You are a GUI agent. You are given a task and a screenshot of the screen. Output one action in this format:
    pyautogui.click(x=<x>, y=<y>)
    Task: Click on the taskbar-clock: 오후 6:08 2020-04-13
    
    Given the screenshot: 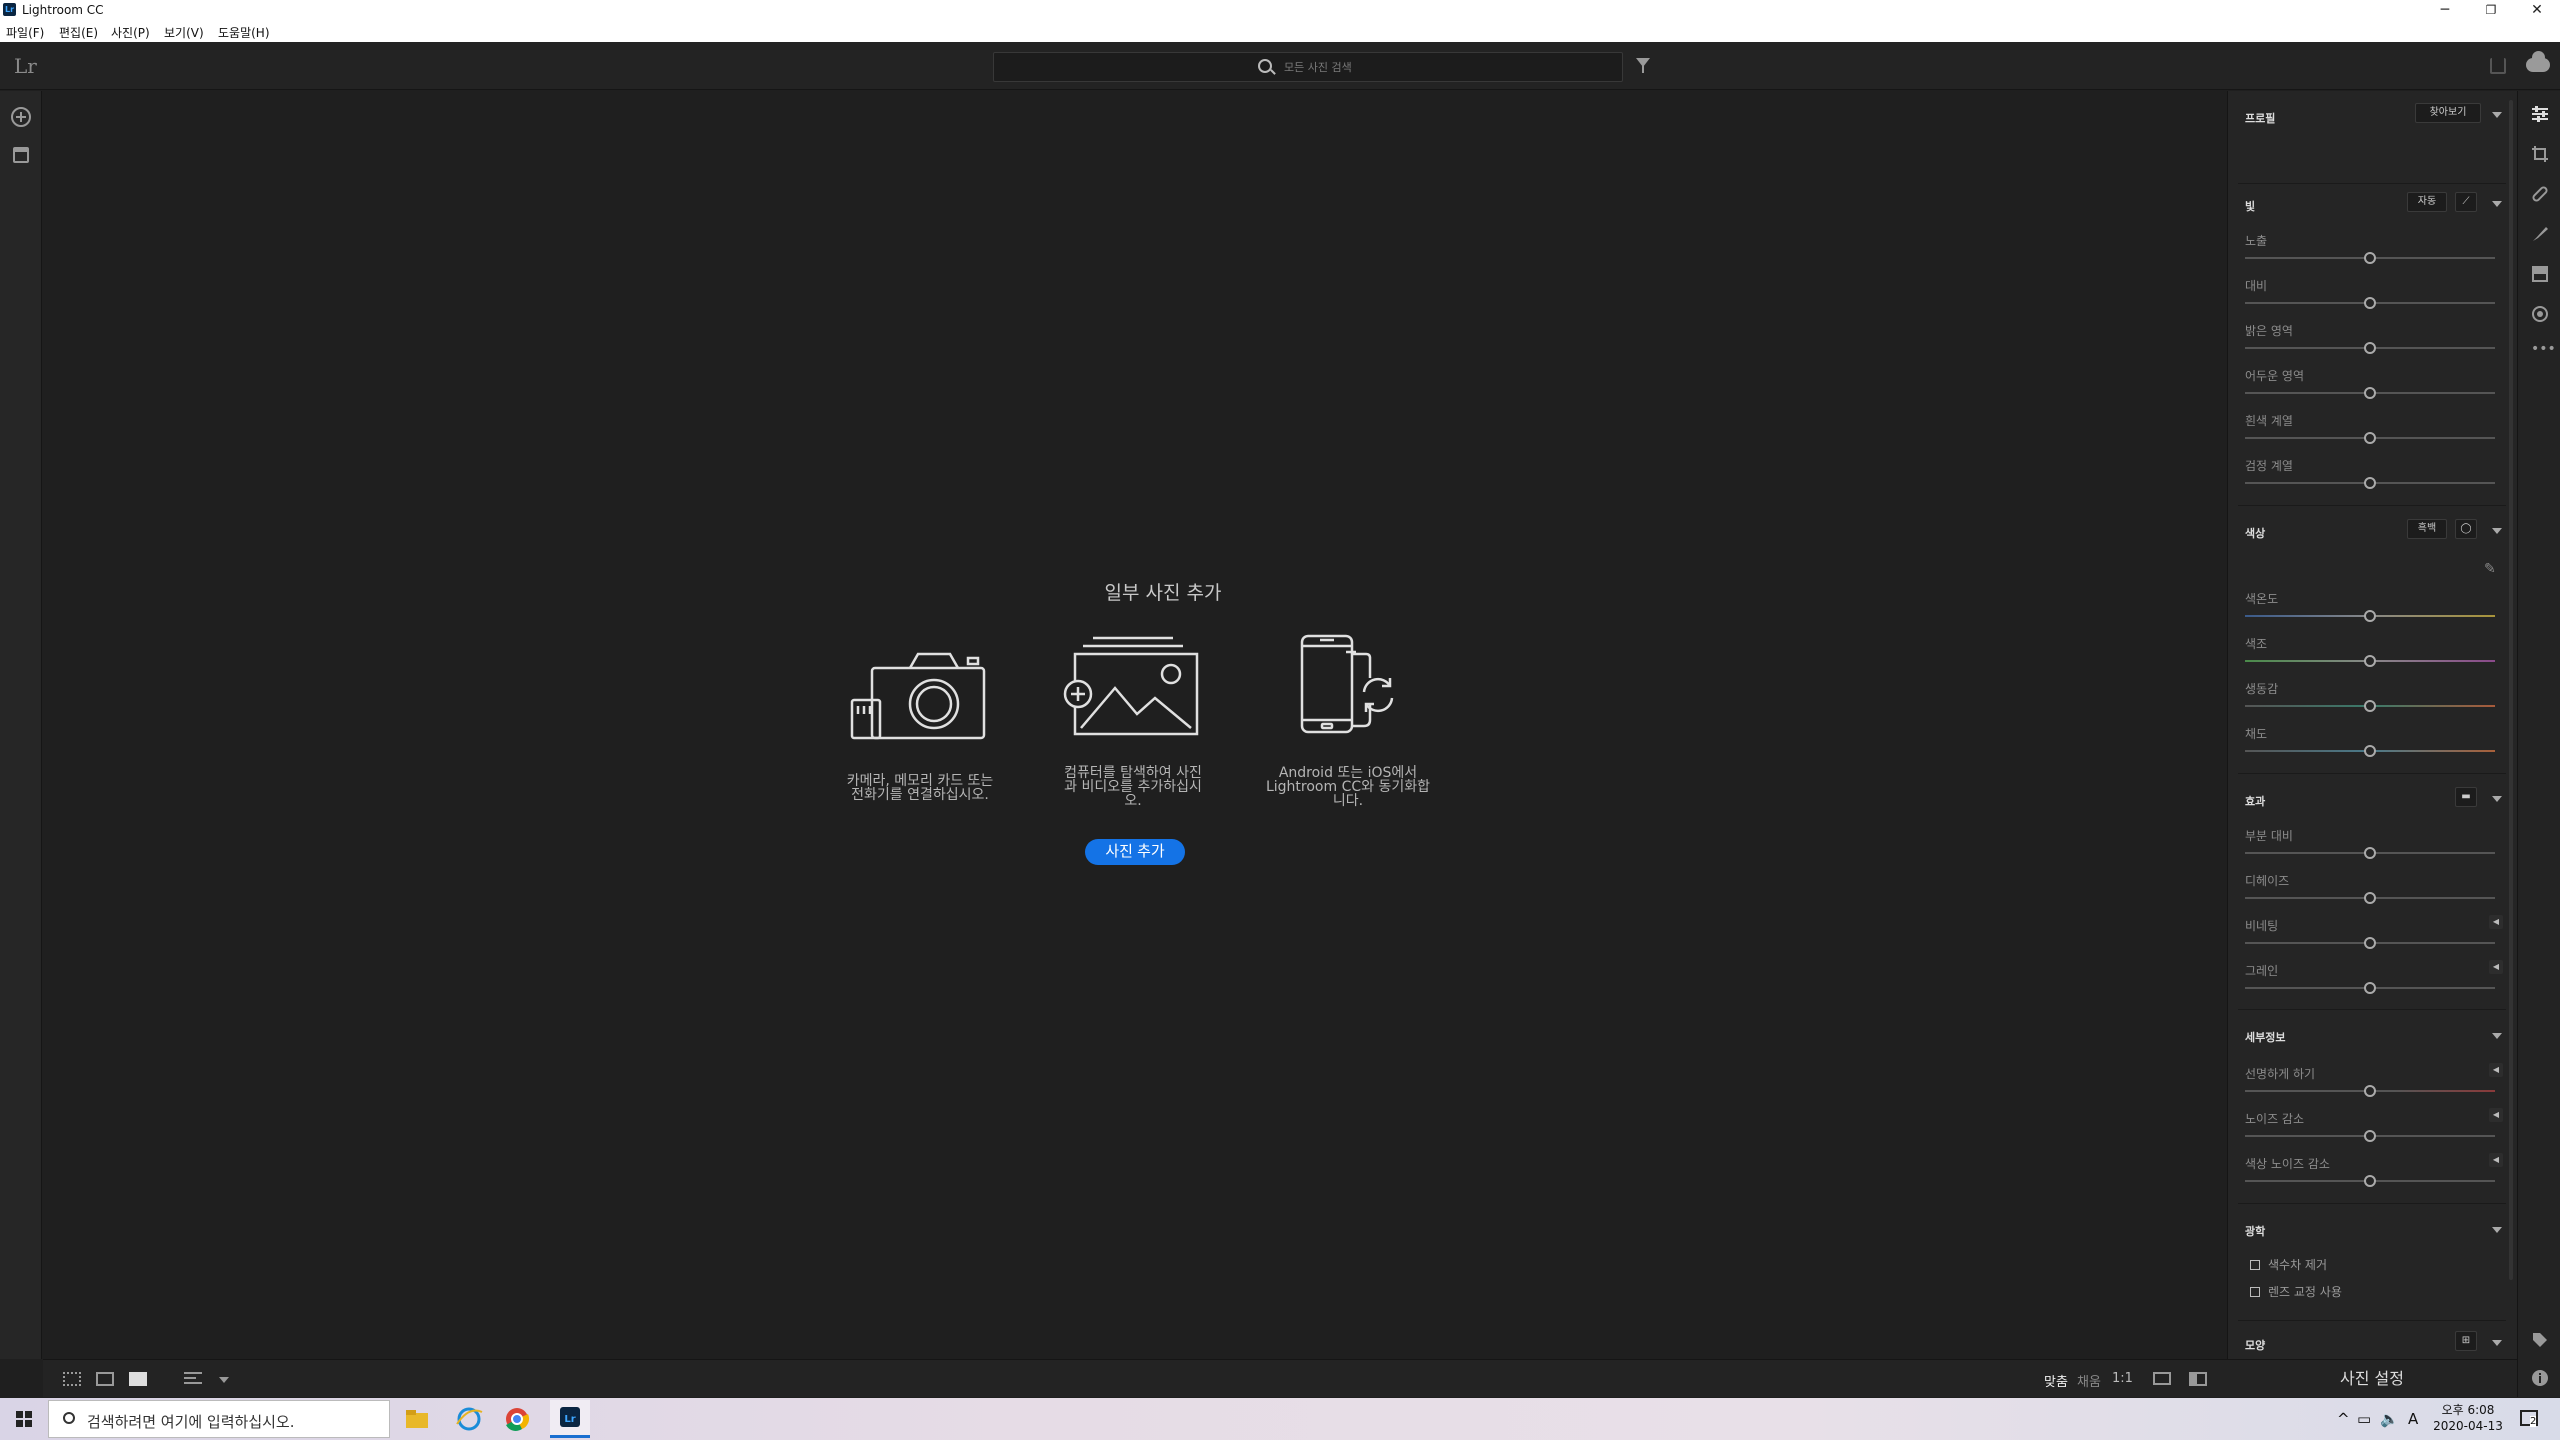 What is the action you would take?
    pyautogui.click(x=2468, y=1418)
    